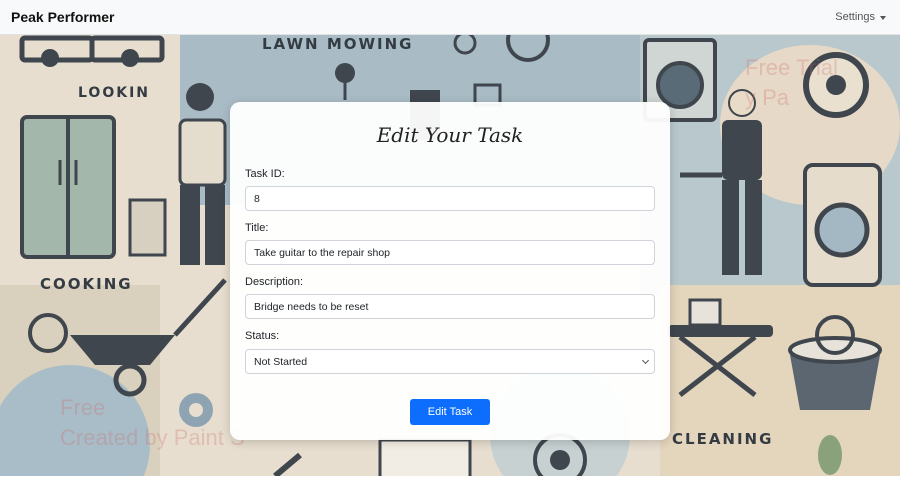 The width and height of the screenshot is (900, 500). I want to click on edit-task-button: Edit Task, so click(450, 412).